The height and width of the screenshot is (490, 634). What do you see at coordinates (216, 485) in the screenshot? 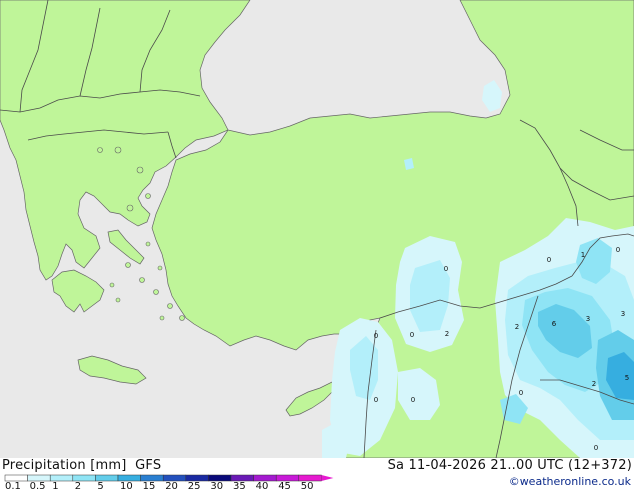
I see `legend-label: 30` at bounding box center [216, 485].